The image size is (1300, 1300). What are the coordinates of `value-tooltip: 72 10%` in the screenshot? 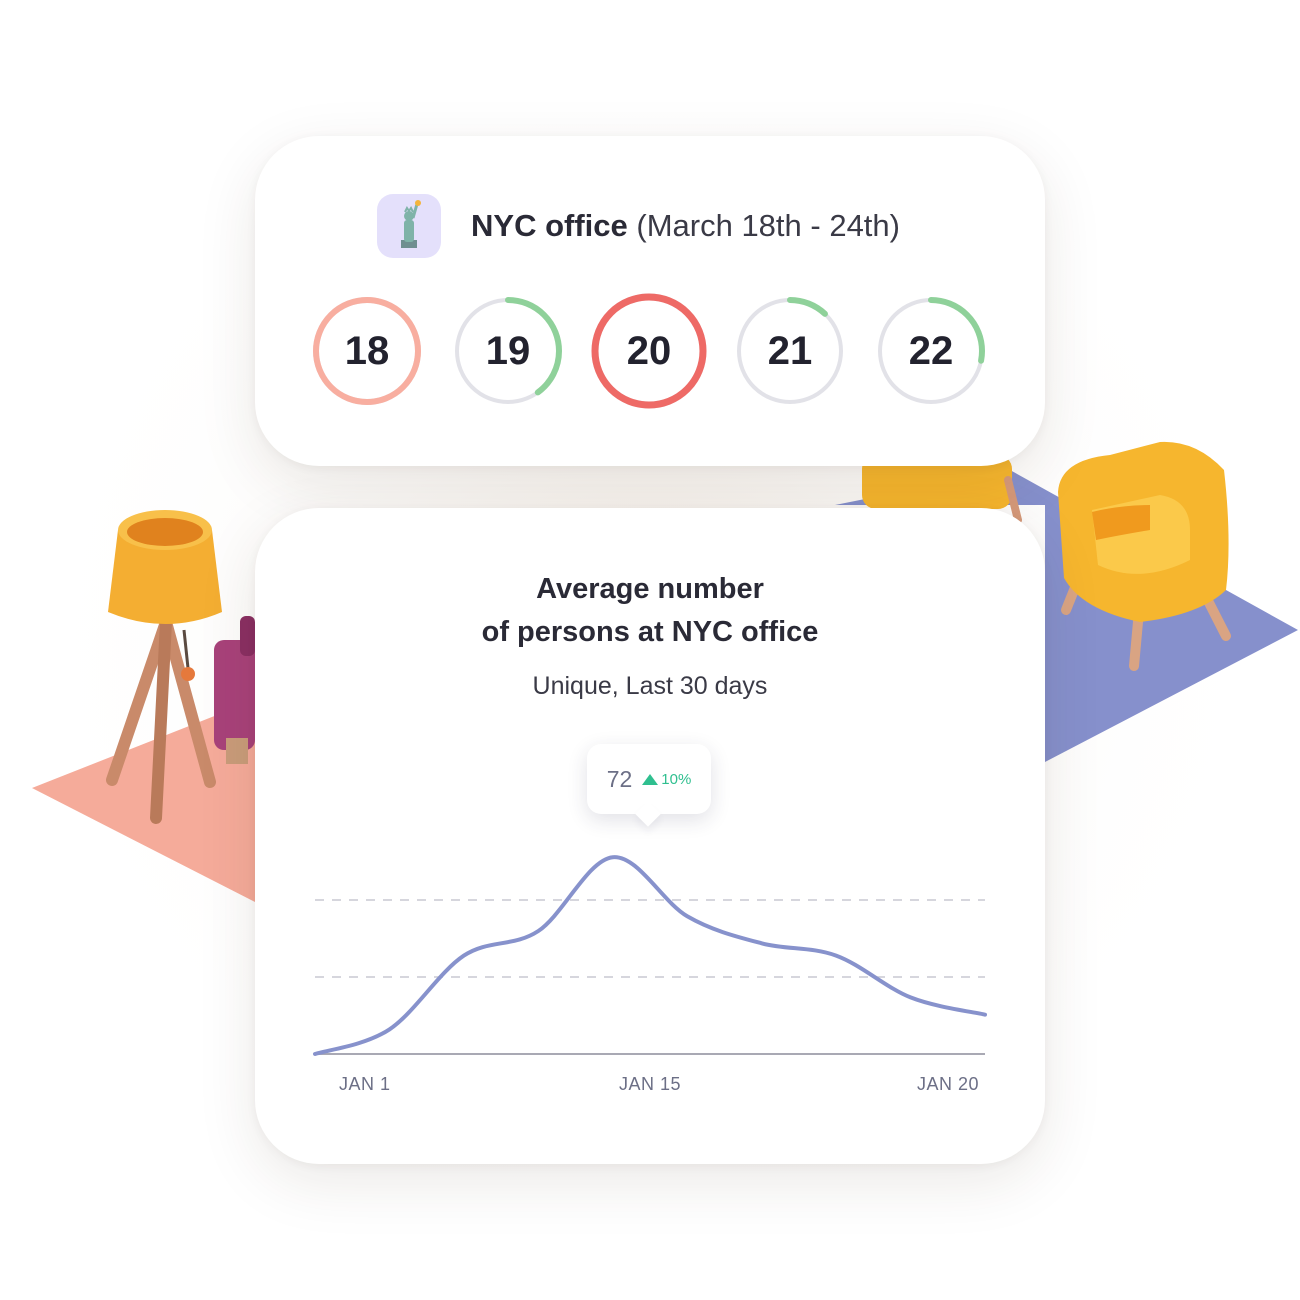 It's located at (649, 779).